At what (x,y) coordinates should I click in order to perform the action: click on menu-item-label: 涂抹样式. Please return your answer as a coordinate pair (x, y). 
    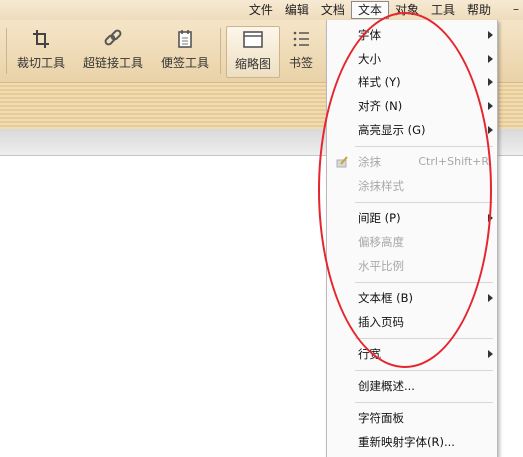
    Looking at the image, I should click on (381, 186).